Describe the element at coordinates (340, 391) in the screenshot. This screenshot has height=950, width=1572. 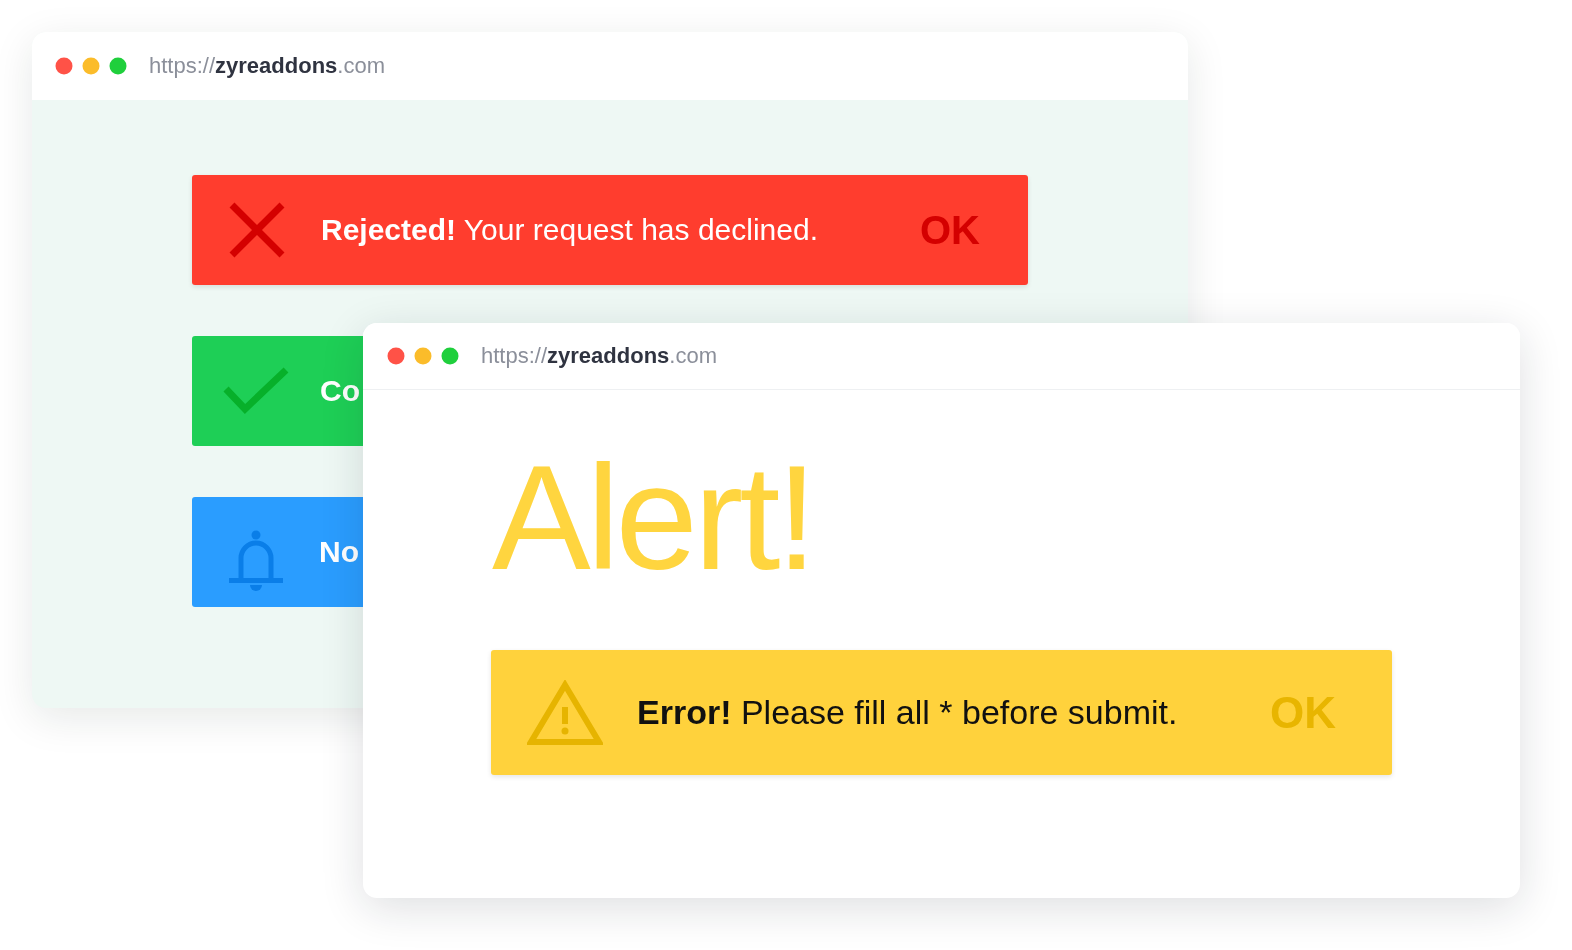
I see `alert-message: Co` at that location.